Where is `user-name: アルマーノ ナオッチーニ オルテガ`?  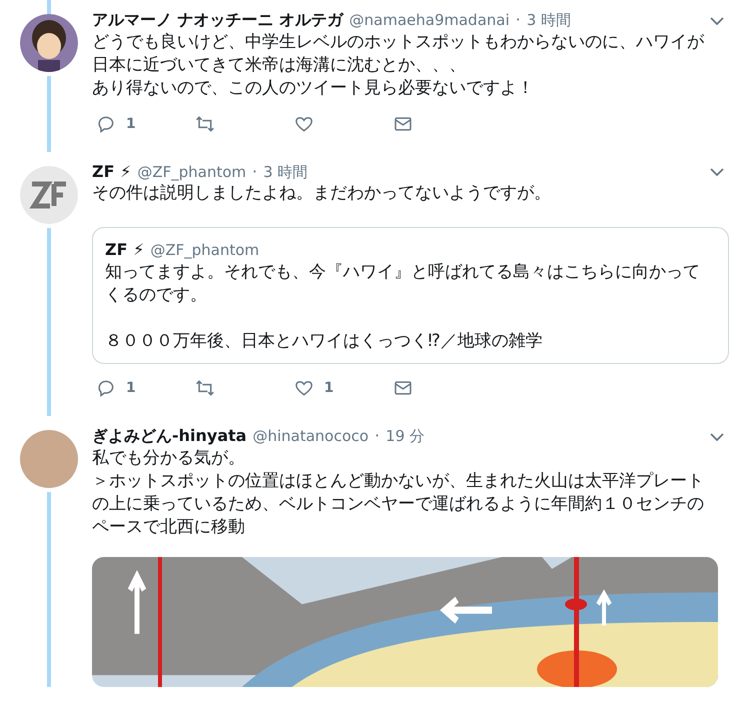 user-name: アルマーノ ナオッチーニ オルテガ is located at coordinates (218, 20).